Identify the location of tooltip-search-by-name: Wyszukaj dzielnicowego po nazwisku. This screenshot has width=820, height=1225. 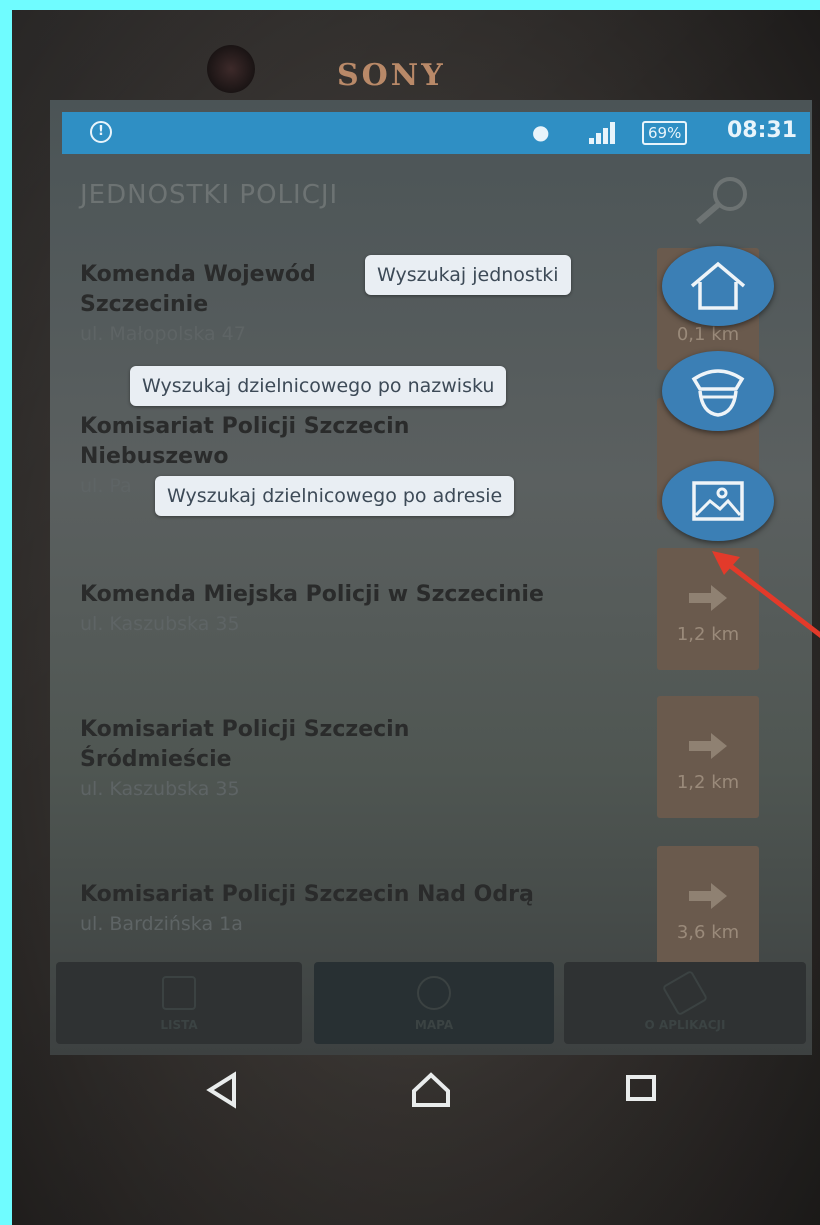
(318, 386).